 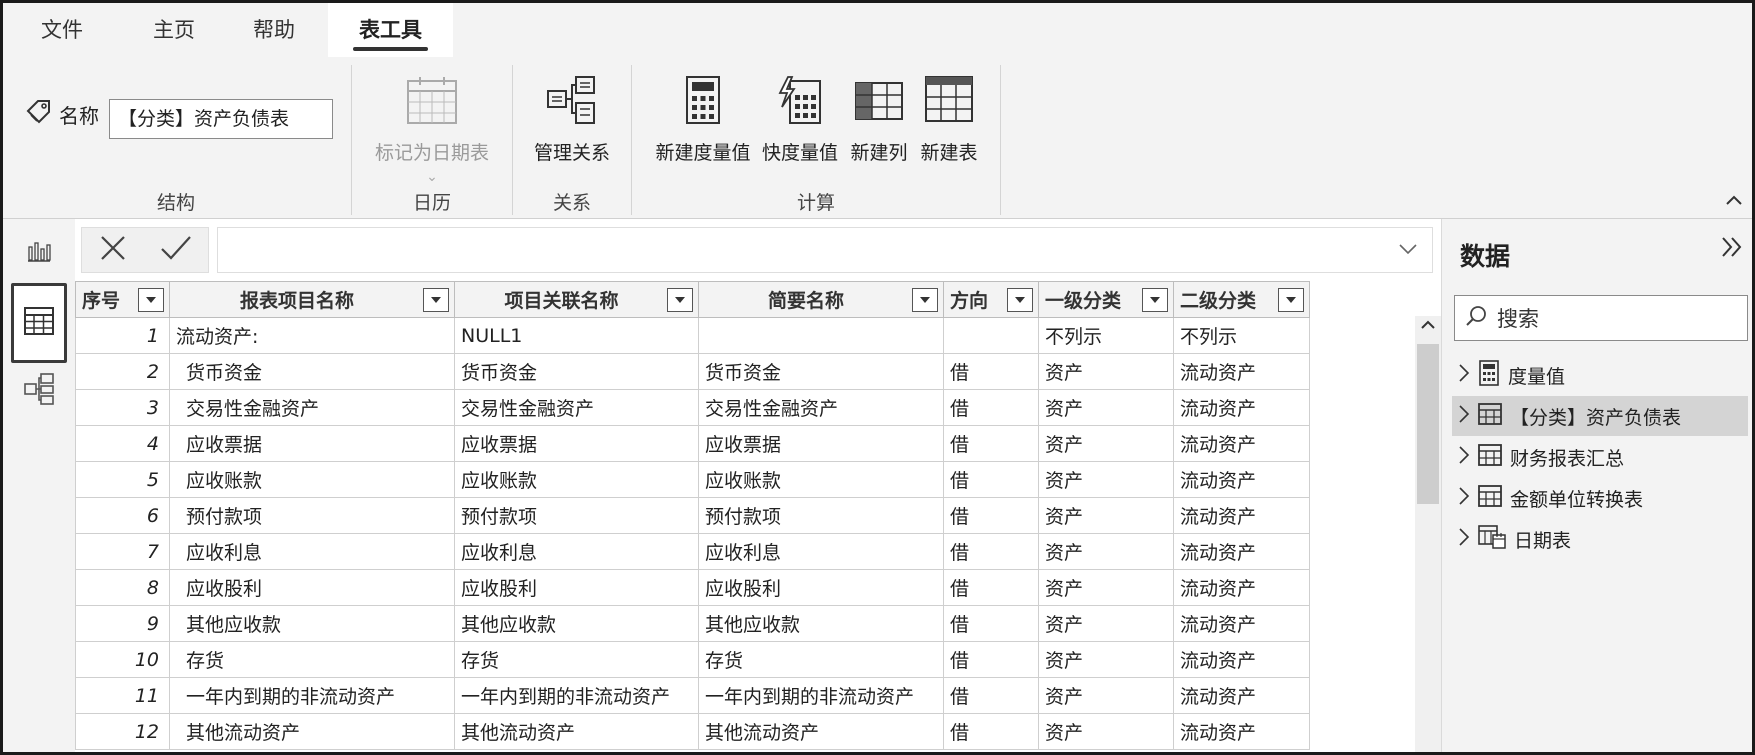 I want to click on mark-date-table-button: 标记为日期表 ⌄, so click(x=432, y=130).